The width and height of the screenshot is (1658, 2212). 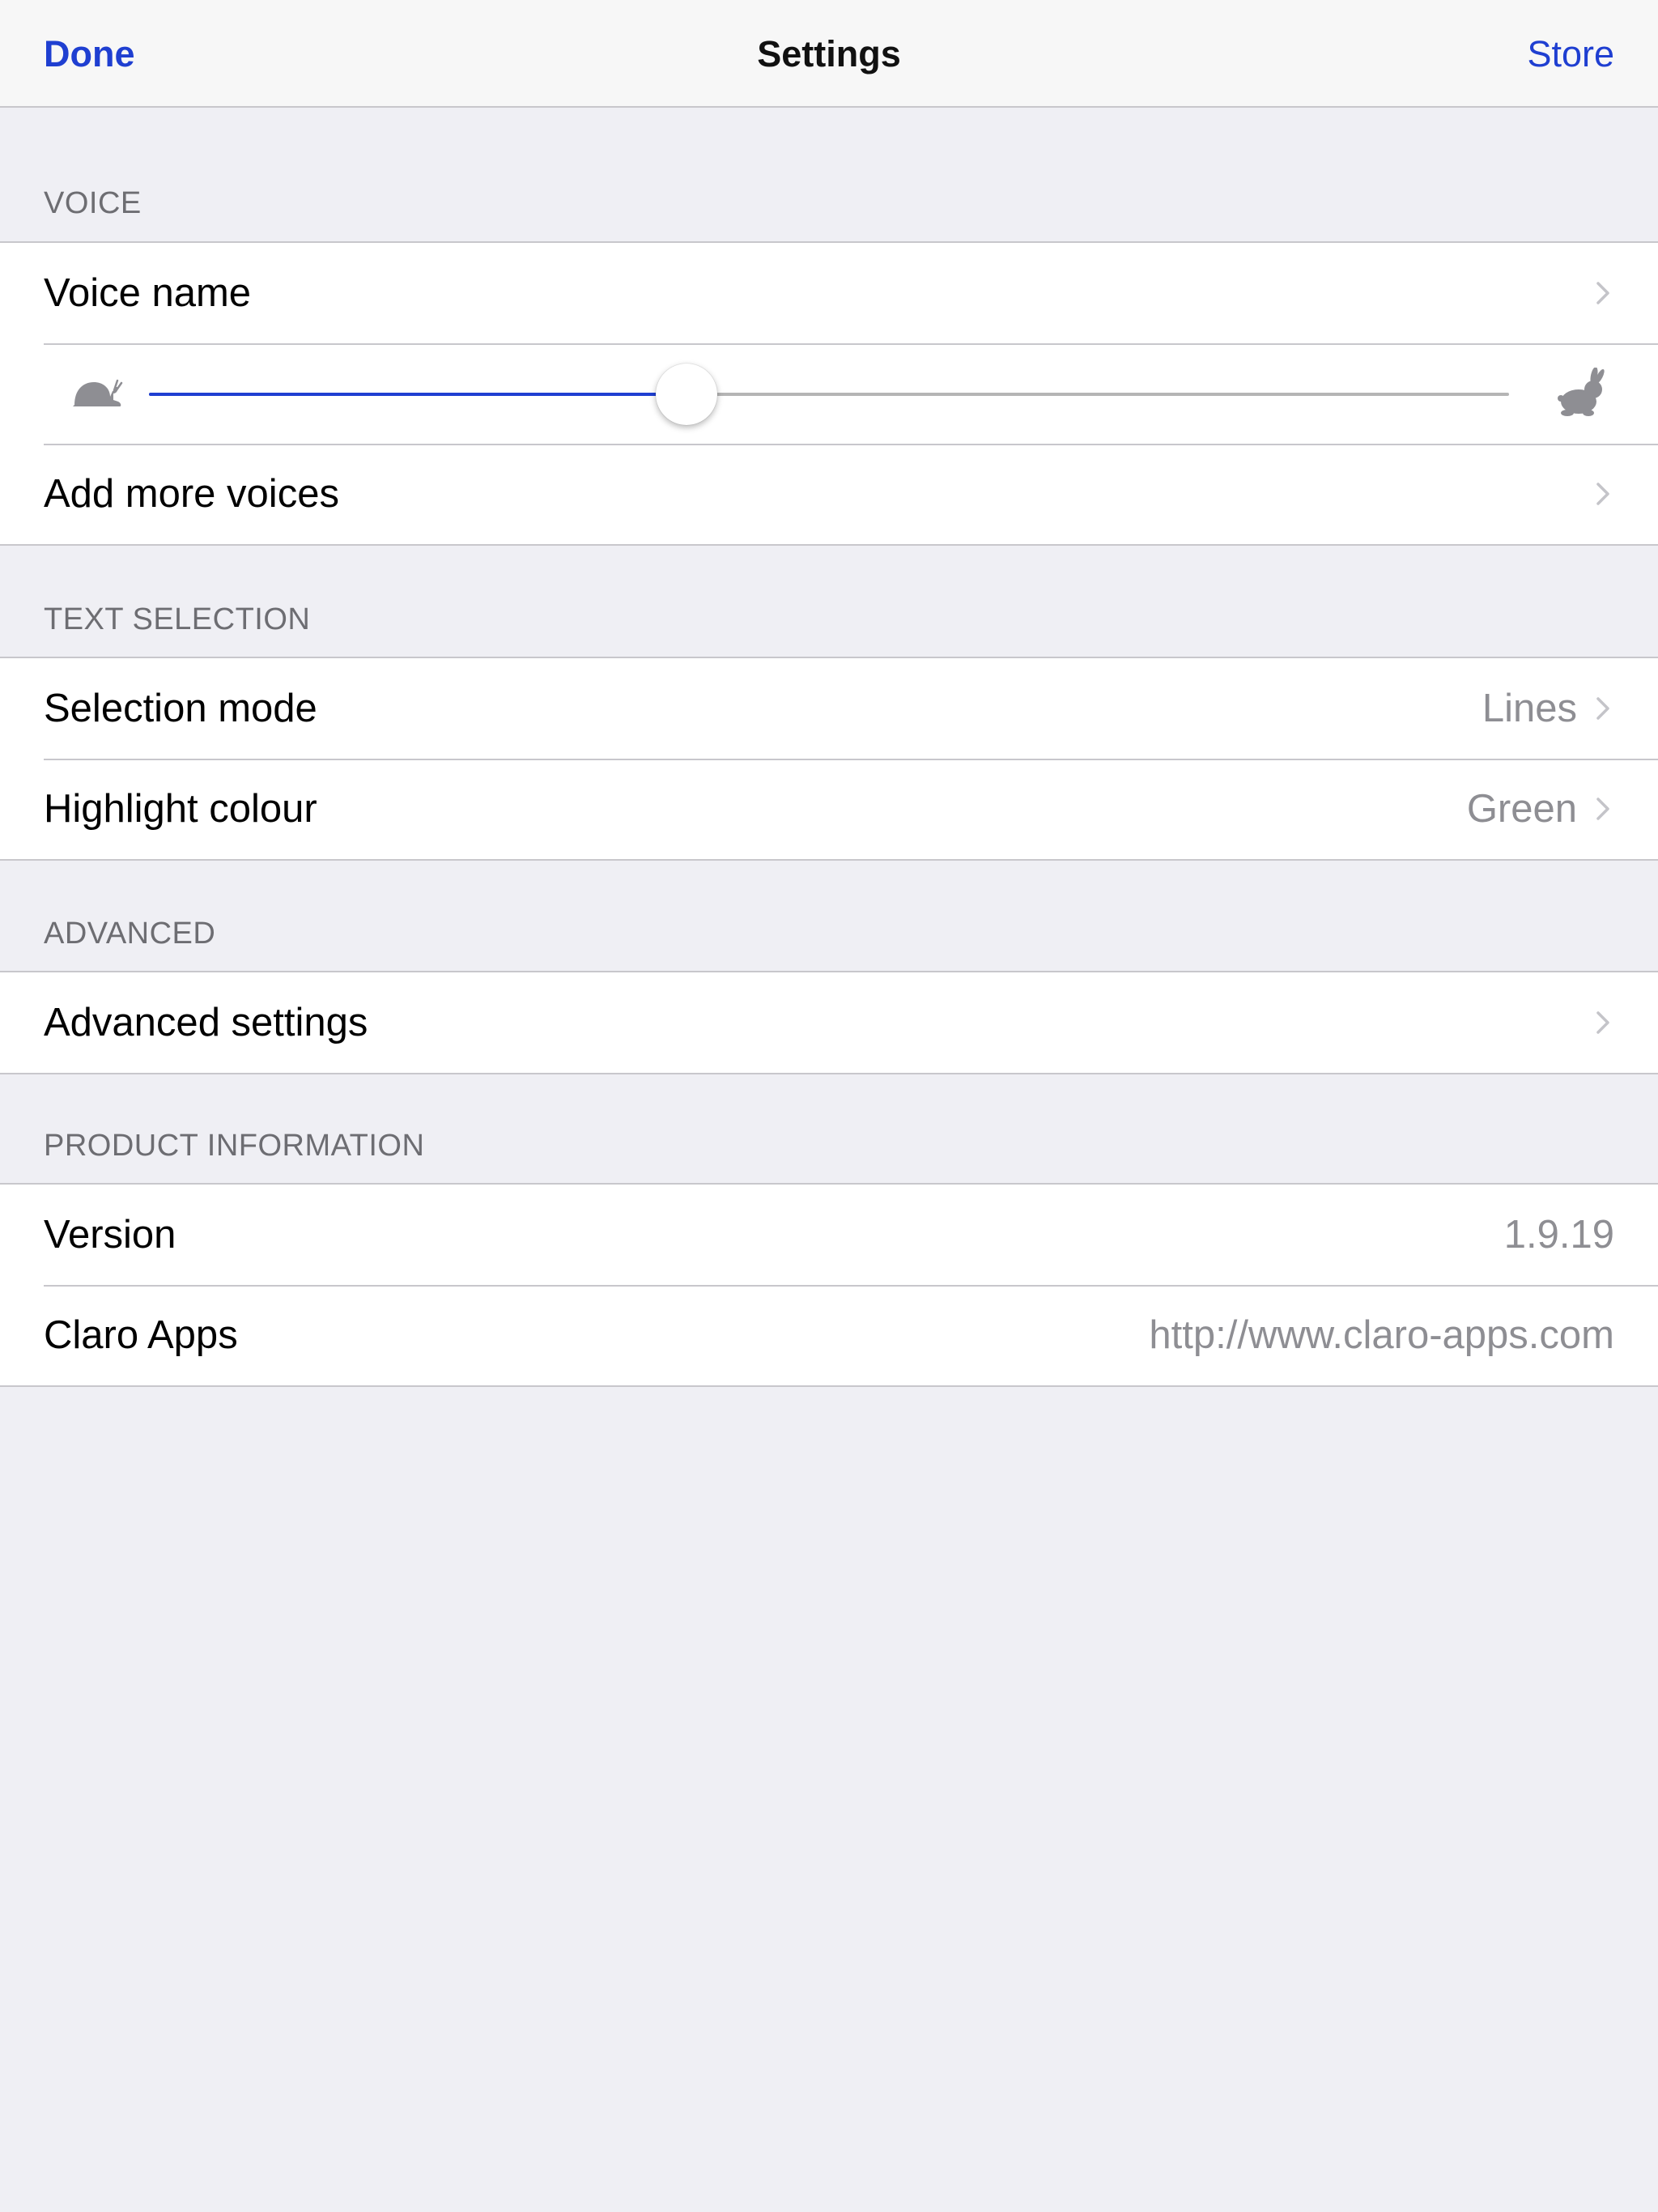 I want to click on advanced-group: Advanced settings, so click(x=829, y=1023).